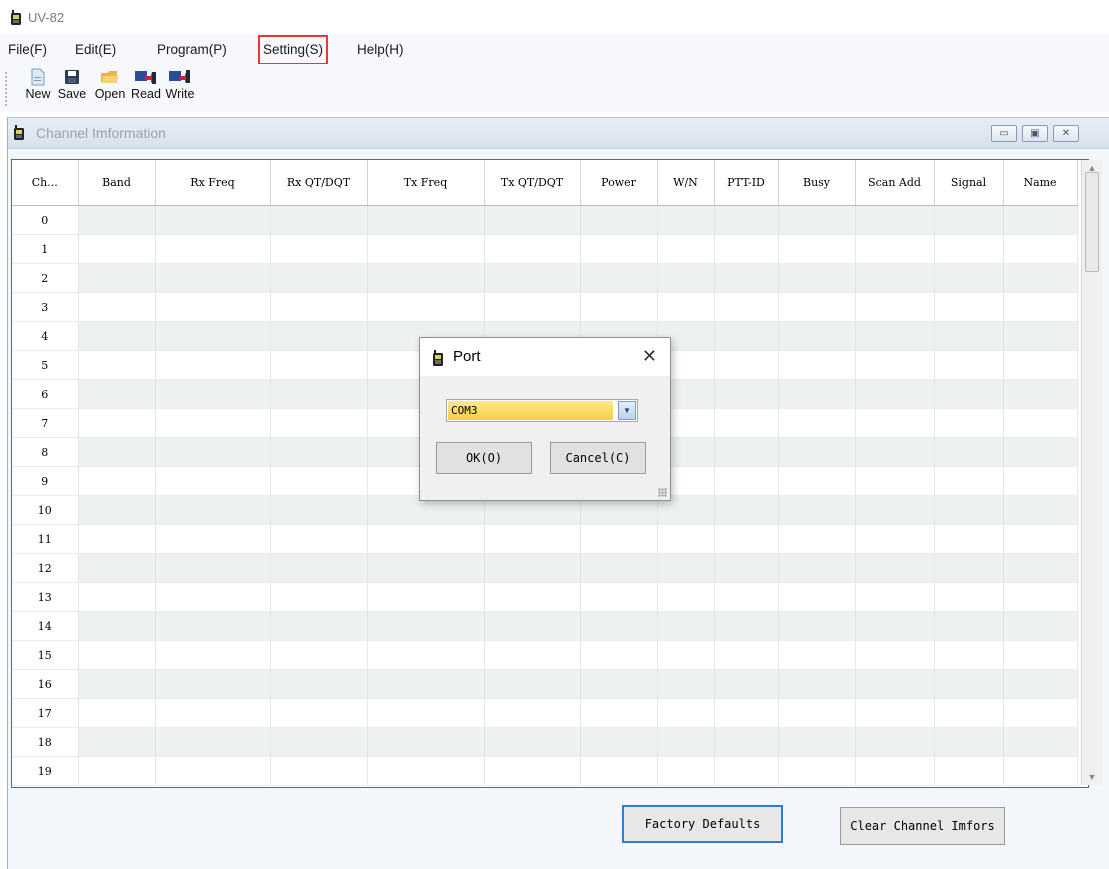 The image size is (1109, 869). Describe the element at coordinates (72, 89) in the screenshot. I see `save-button: Save` at that location.